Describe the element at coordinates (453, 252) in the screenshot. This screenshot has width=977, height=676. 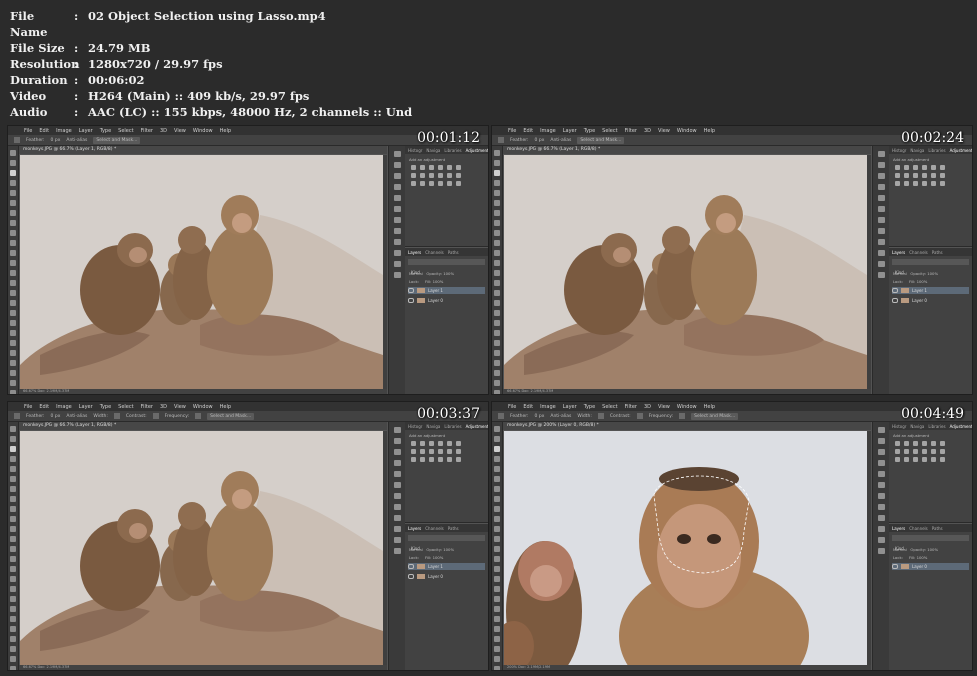
I see `panel-tab: Paths` at that location.